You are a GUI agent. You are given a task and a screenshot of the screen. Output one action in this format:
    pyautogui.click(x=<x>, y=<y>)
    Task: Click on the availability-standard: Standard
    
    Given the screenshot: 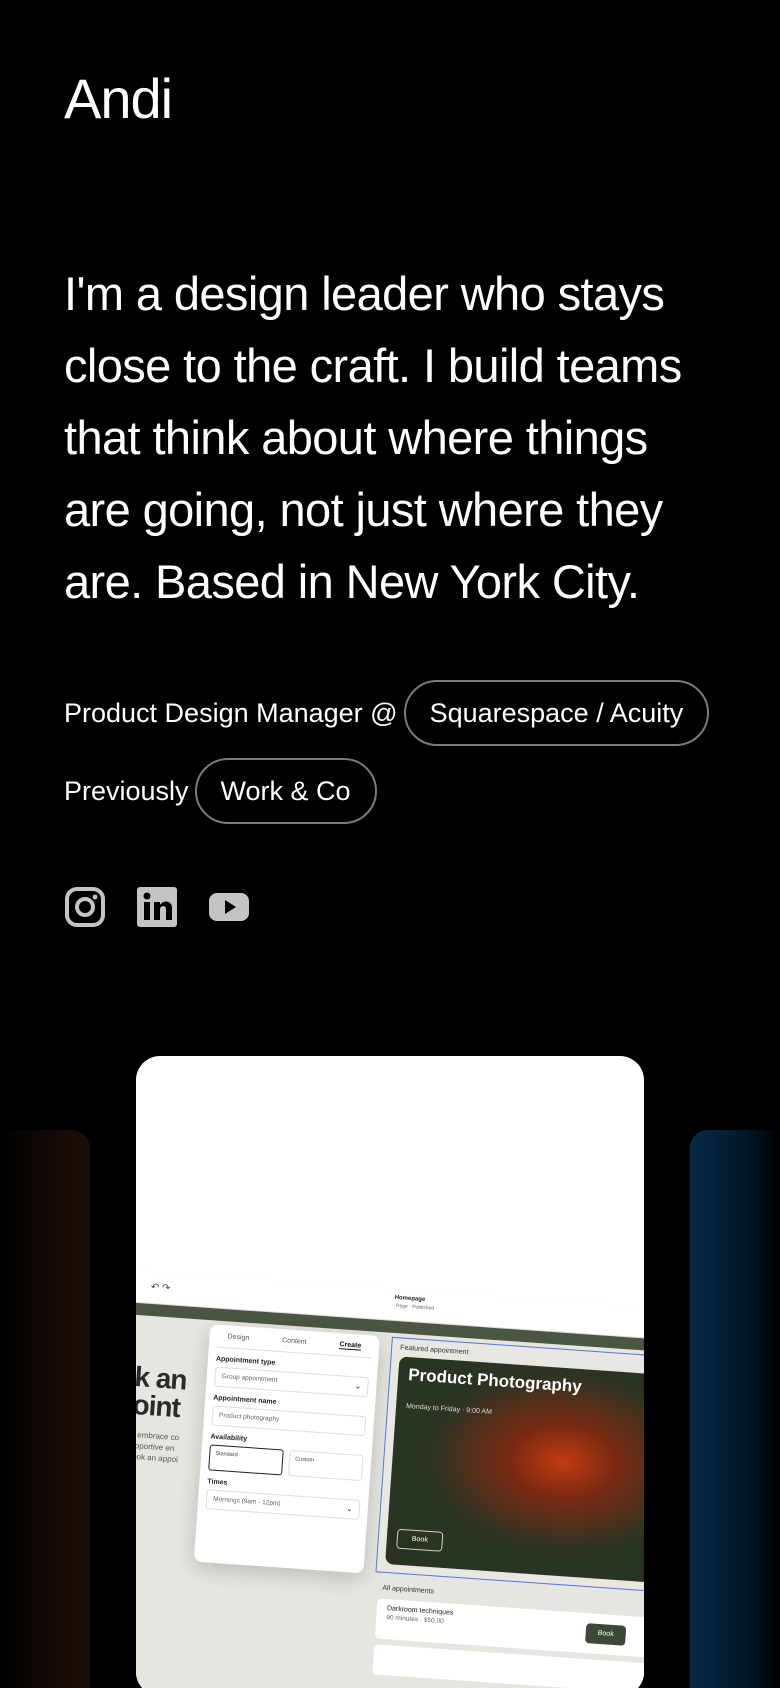 What is the action you would take?
    pyautogui.click(x=246, y=1460)
    